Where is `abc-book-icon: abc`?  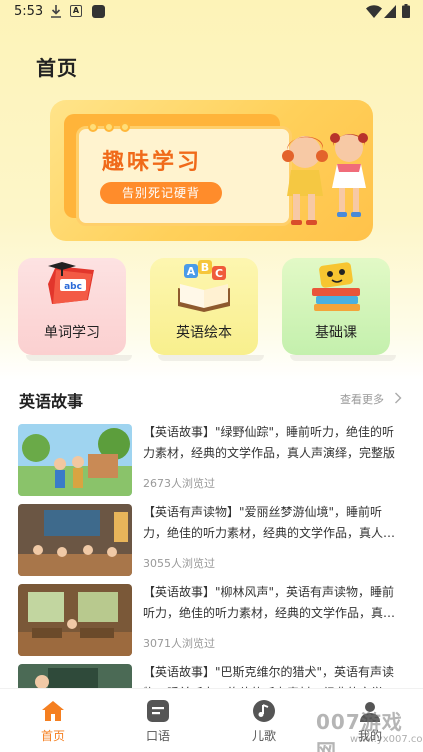 abc-book-icon: abc is located at coordinates (71, 283).